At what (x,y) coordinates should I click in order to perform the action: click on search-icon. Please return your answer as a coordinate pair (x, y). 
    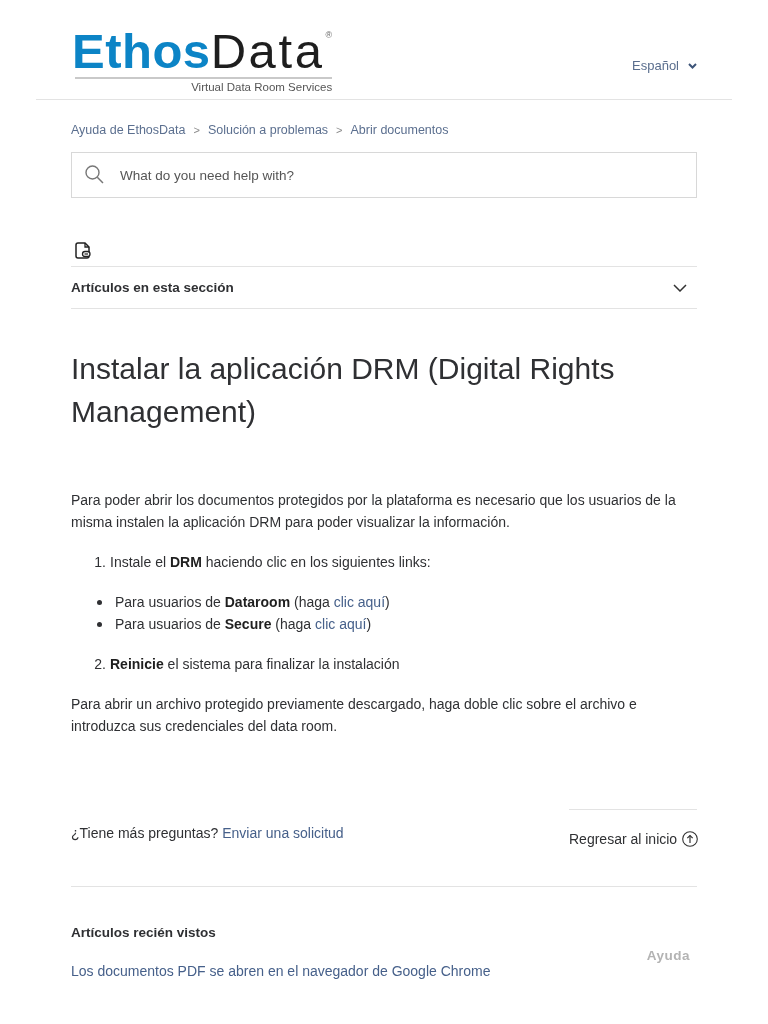
    Looking at the image, I should click on (94, 174).